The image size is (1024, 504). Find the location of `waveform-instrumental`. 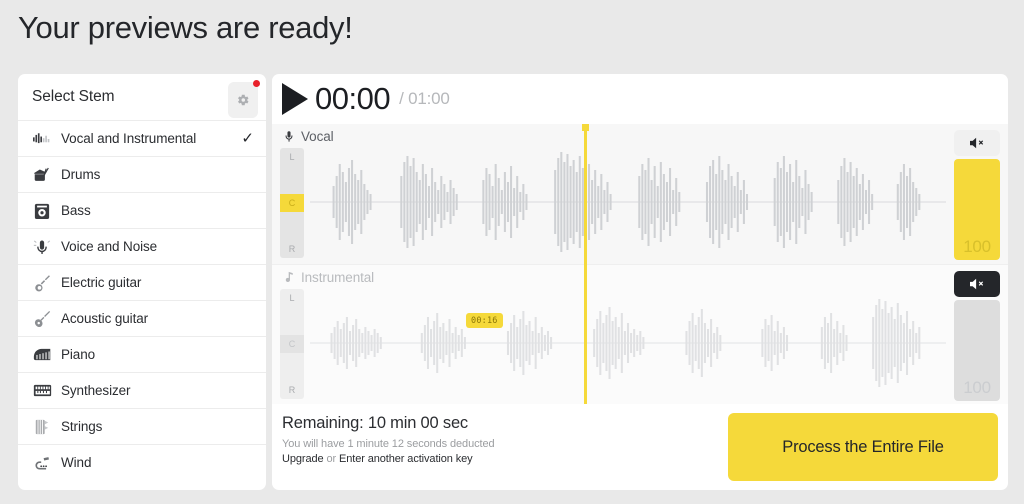

waveform-instrumental is located at coordinates (628, 343).